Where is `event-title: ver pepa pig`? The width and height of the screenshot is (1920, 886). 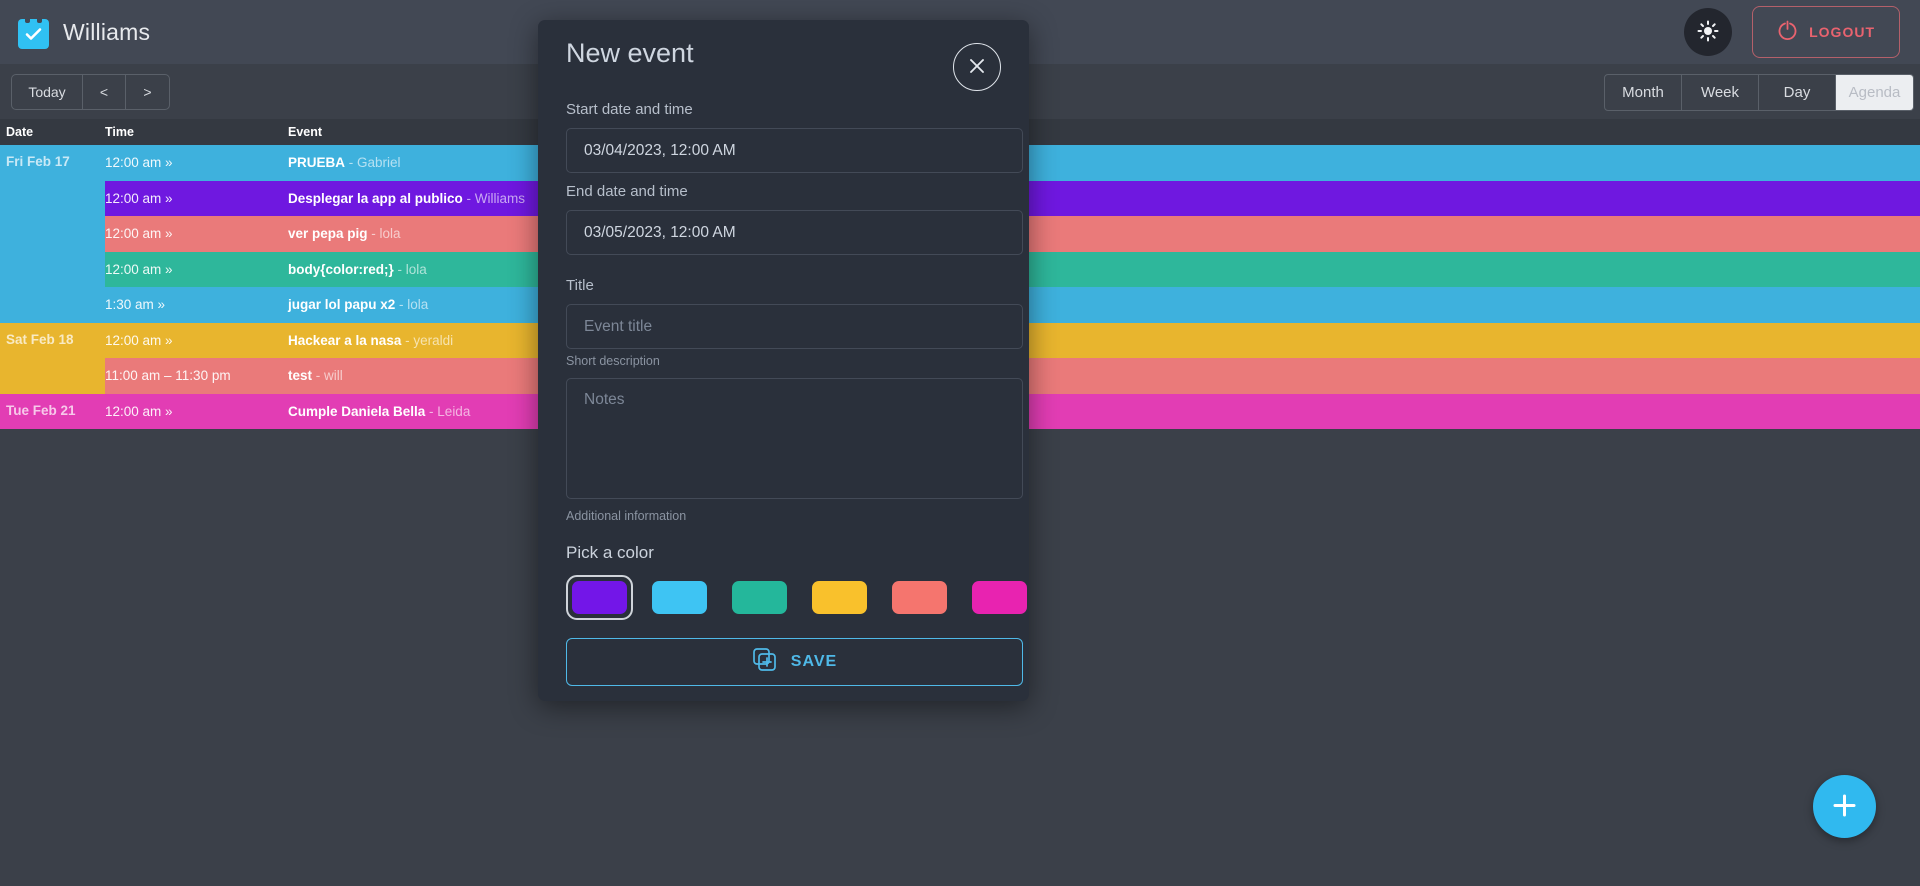 event-title: ver pepa pig is located at coordinates (328, 234).